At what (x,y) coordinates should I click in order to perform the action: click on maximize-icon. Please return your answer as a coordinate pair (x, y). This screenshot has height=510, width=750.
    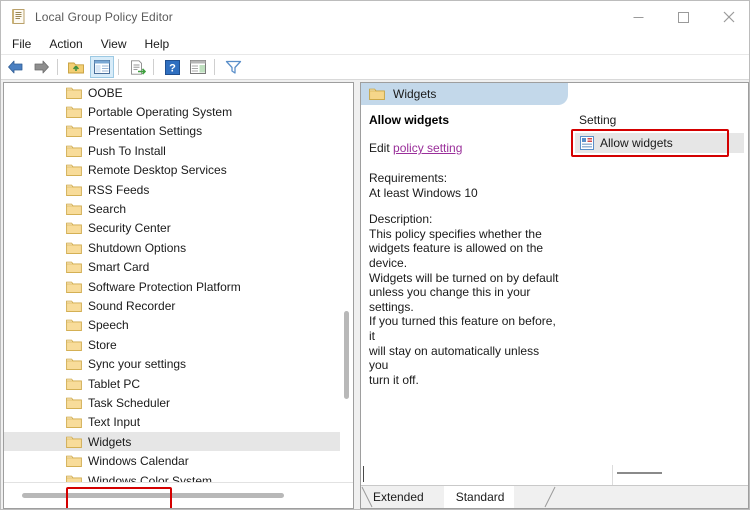
    Looking at the image, I should click on (683, 17).